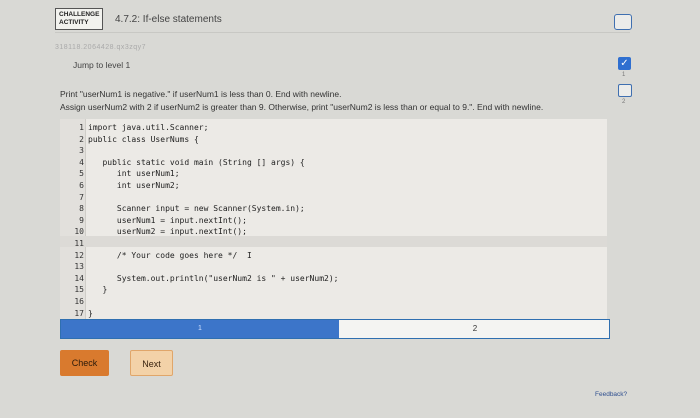 The width and height of the screenshot is (700, 418). Describe the element at coordinates (79, 301) in the screenshot. I see `line-number: 16` at that location.